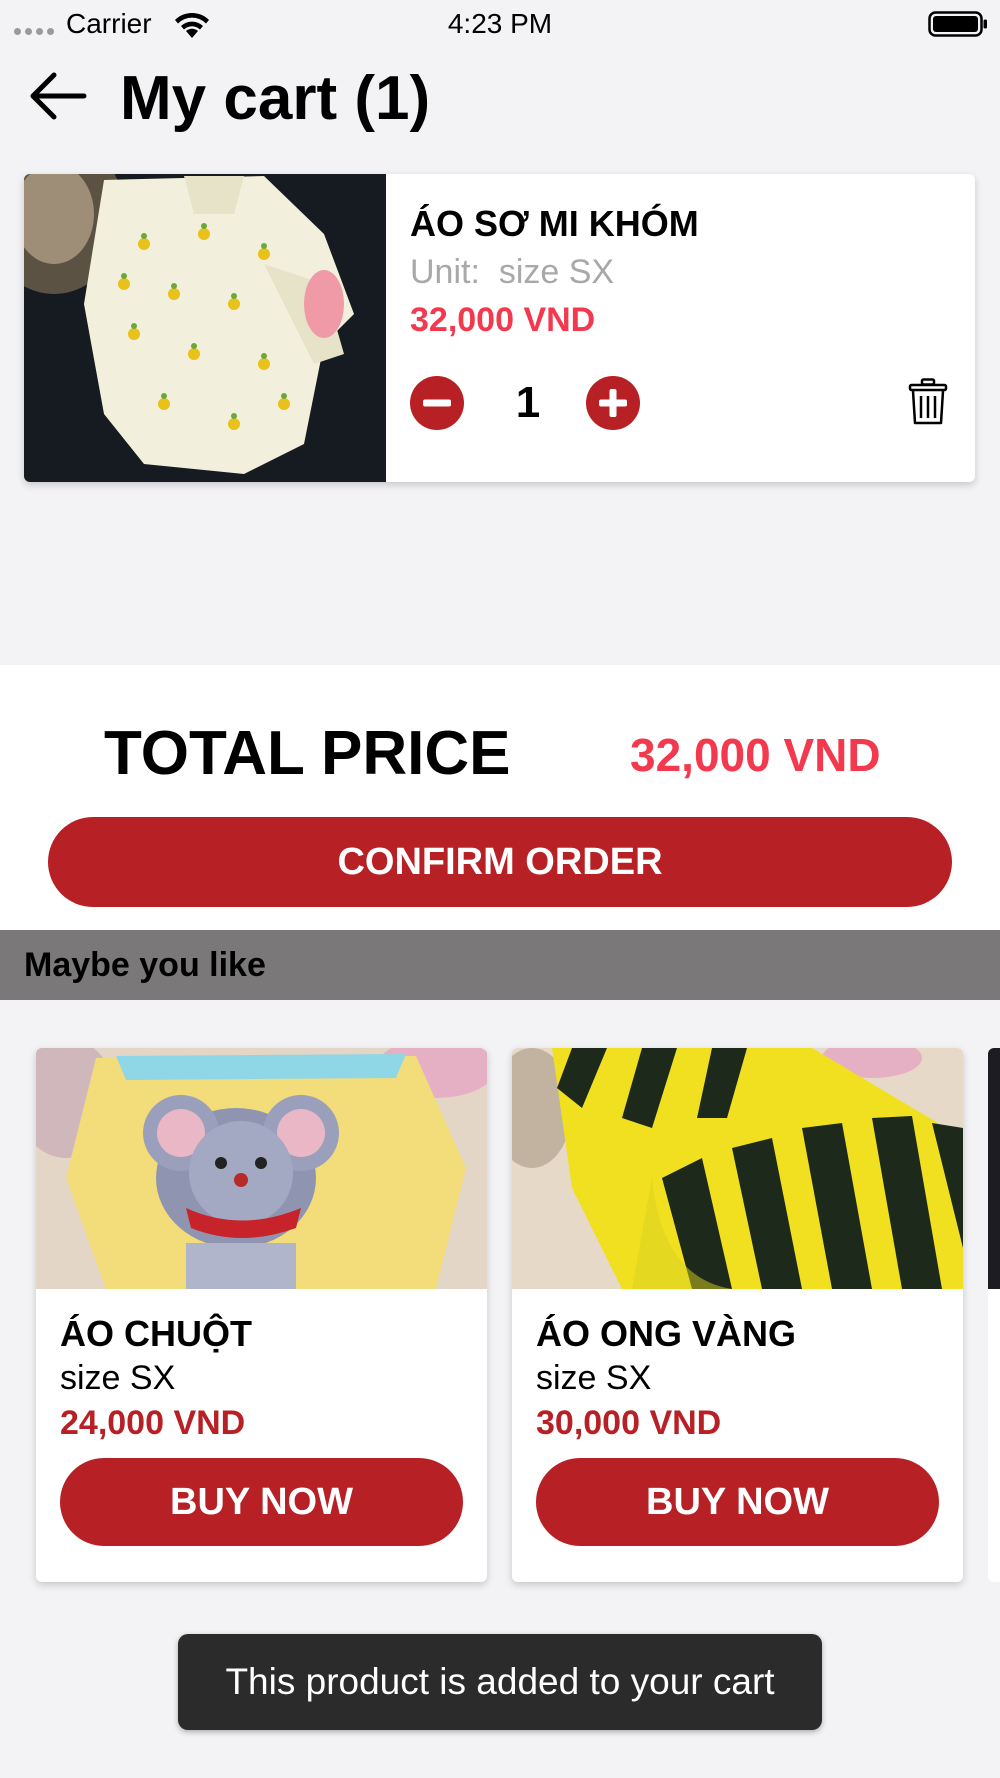  I want to click on increase-quantity-button, so click(613, 403).